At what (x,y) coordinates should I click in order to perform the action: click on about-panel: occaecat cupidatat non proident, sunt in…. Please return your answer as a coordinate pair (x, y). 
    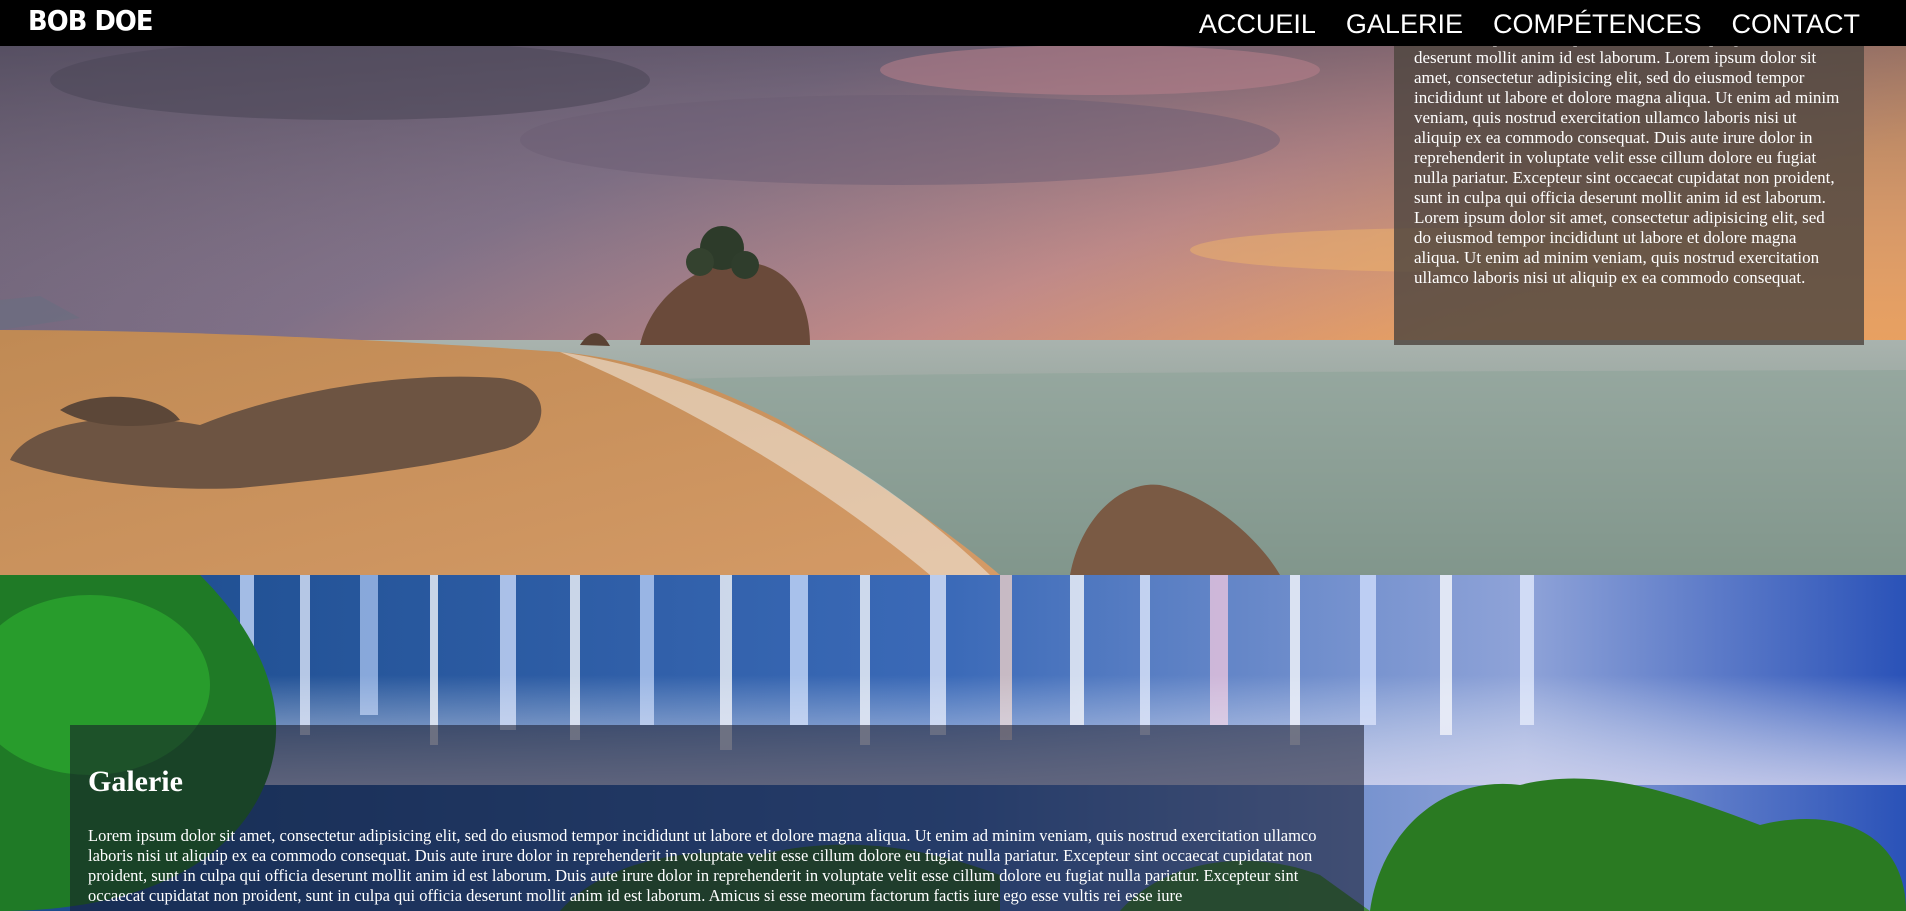
    Looking at the image, I should click on (1629, 187).